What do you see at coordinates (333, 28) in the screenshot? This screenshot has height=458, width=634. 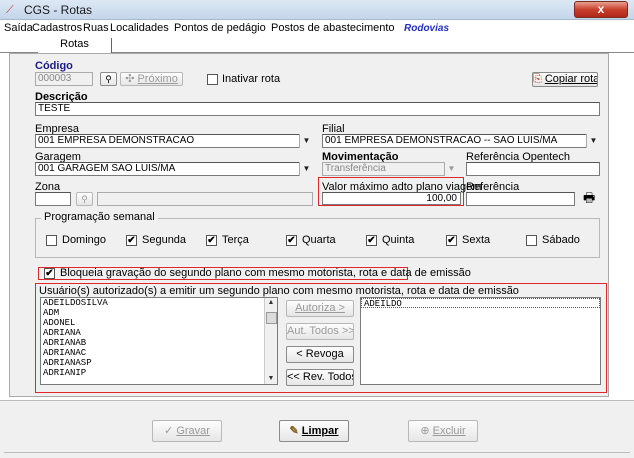 I see `menu-postos-abastecimento: Postos de abastecimento` at bounding box center [333, 28].